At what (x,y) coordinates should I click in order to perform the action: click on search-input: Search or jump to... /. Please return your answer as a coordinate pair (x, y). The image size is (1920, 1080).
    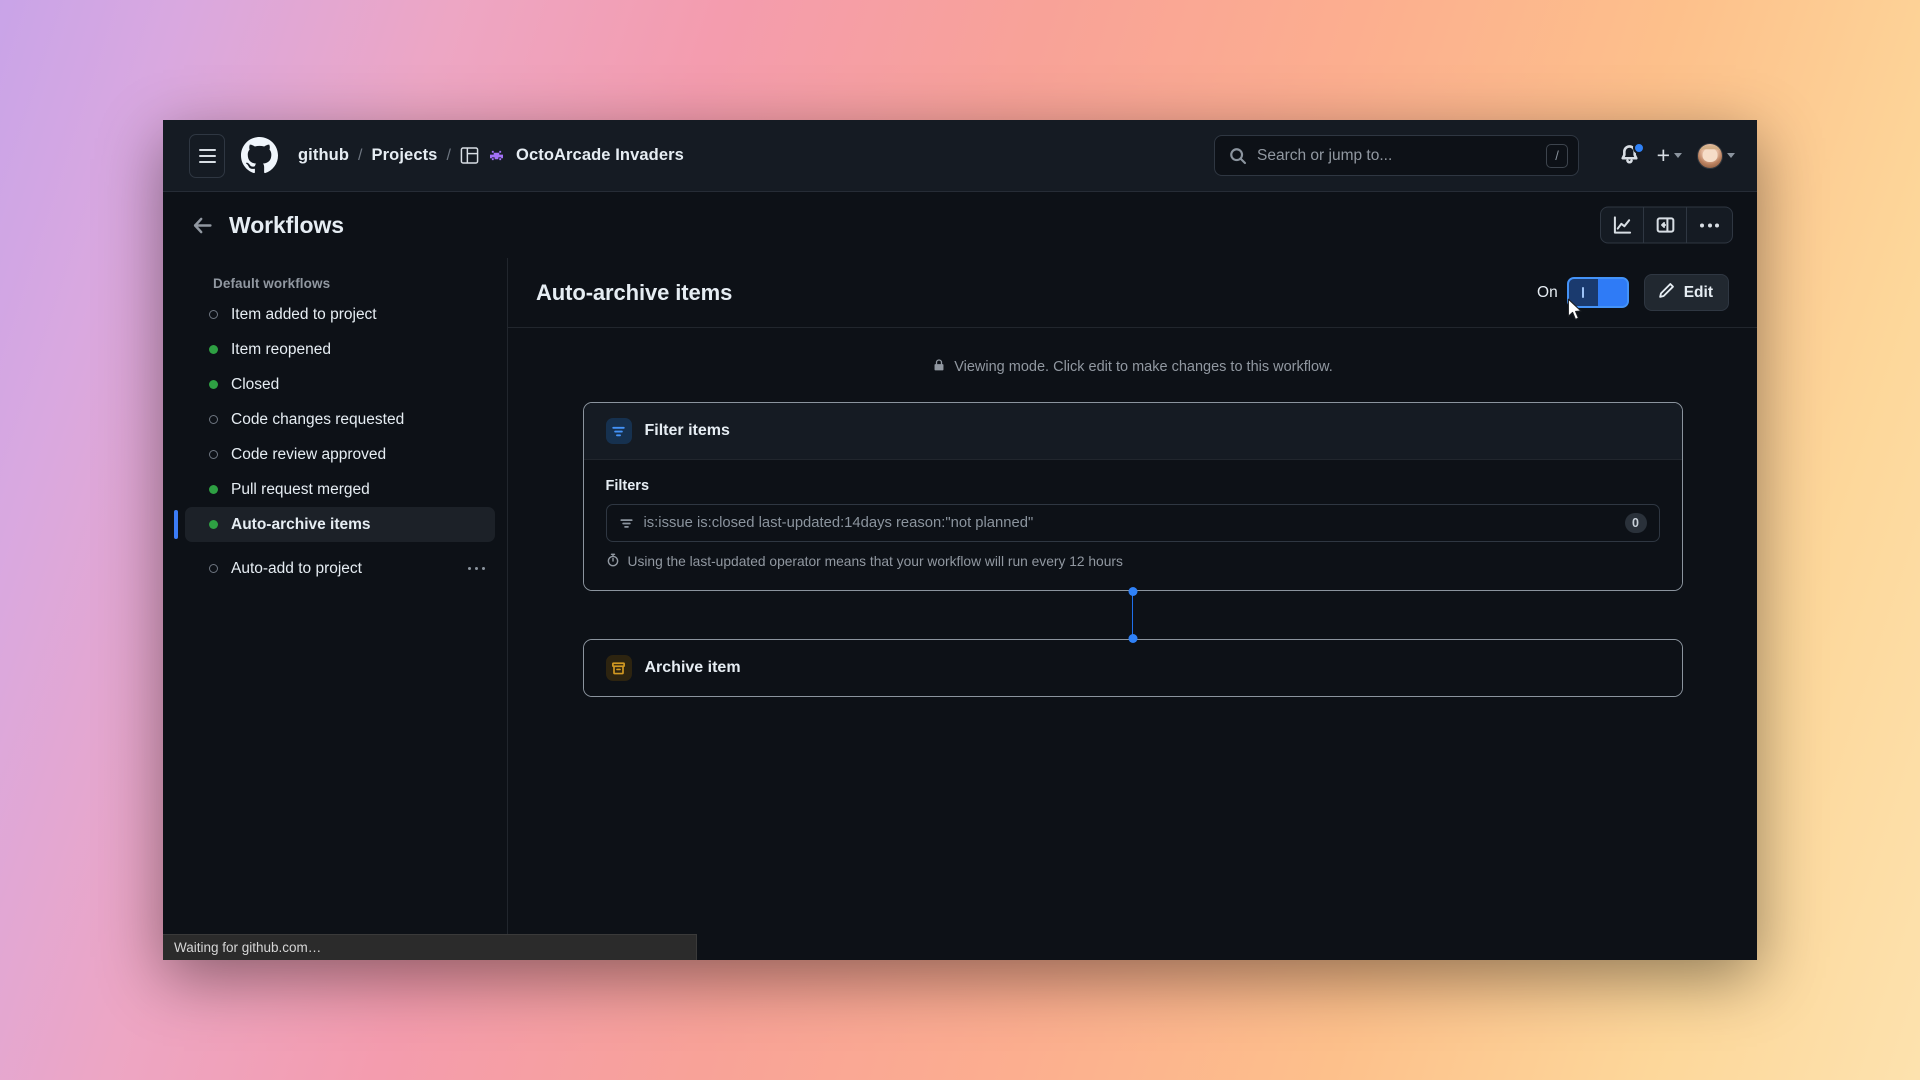
    Looking at the image, I should click on (1396, 155).